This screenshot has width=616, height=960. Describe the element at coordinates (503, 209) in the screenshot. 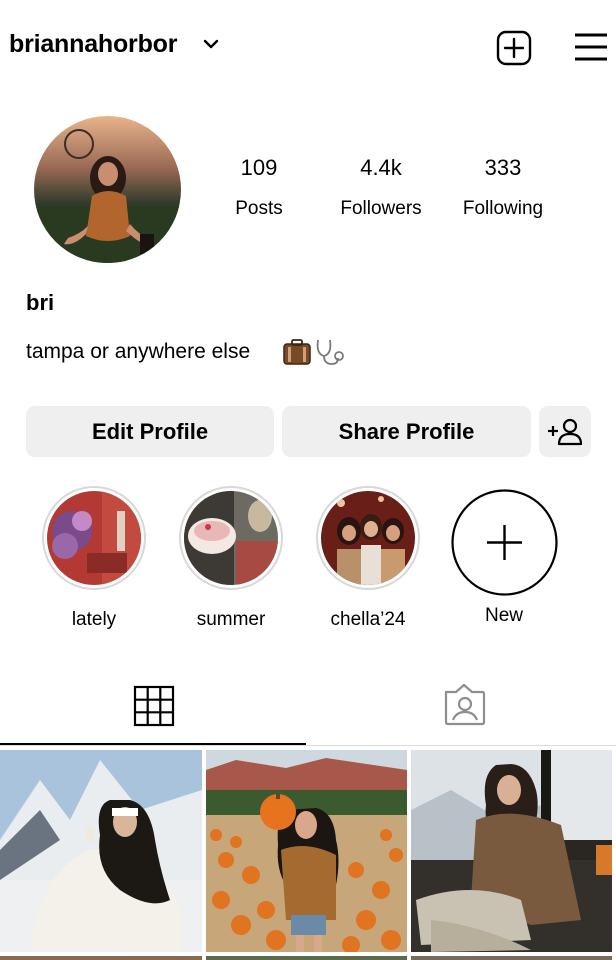

I see `following-label: Following` at that location.